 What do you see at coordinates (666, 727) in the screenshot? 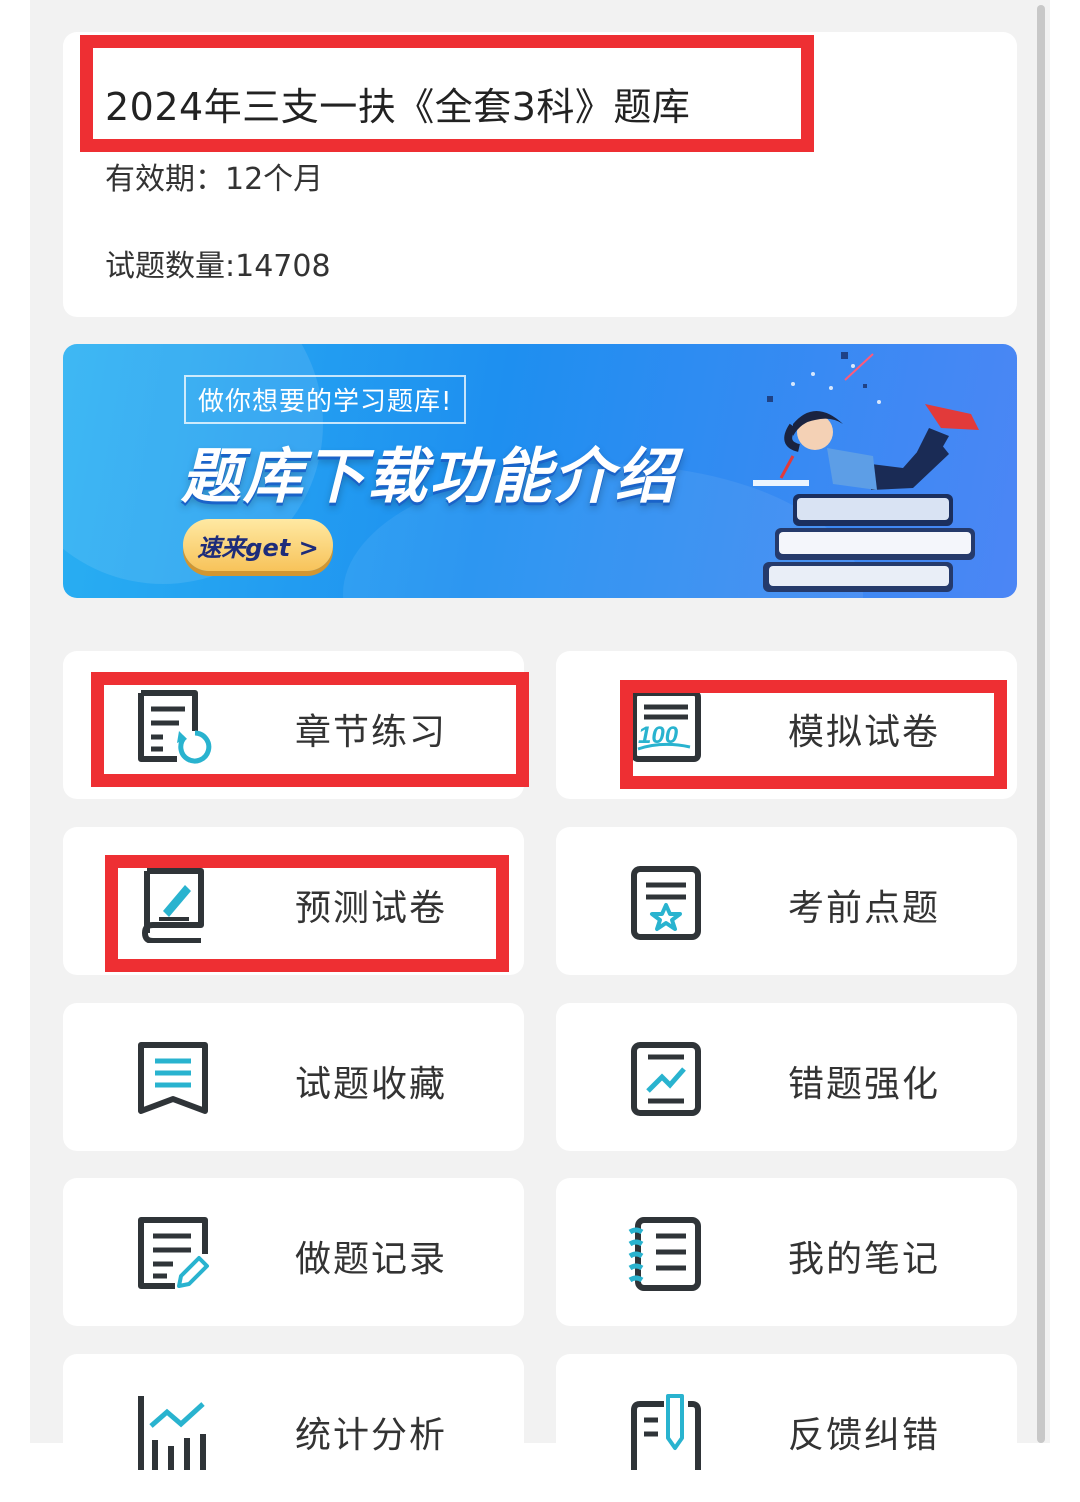
I see `mock-exam-icon: 100` at bounding box center [666, 727].